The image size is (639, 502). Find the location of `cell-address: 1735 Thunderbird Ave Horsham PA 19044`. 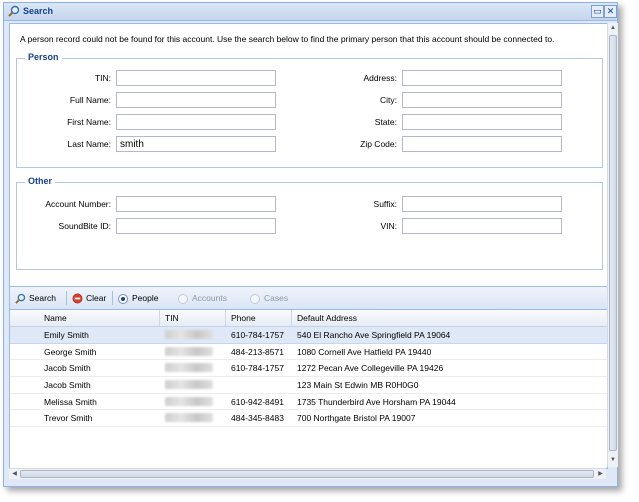

cell-address: 1735 Thunderbird Ave Horsham PA 19044 is located at coordinates (376, 401).